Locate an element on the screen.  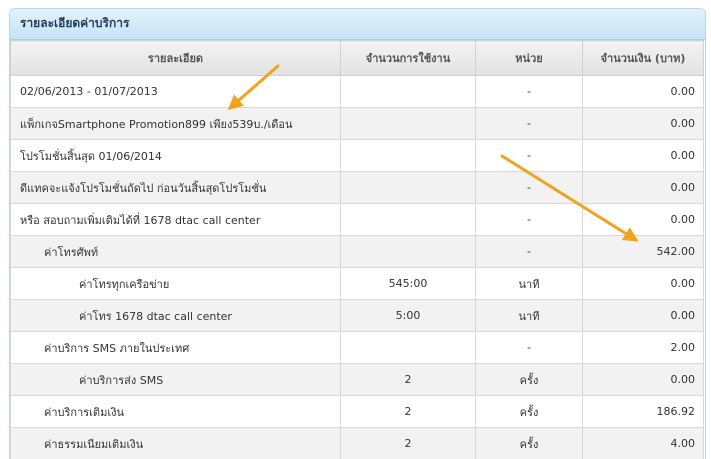
row-detail: ค่าบริการเติมเงิน is located at coordinates (176, 412).